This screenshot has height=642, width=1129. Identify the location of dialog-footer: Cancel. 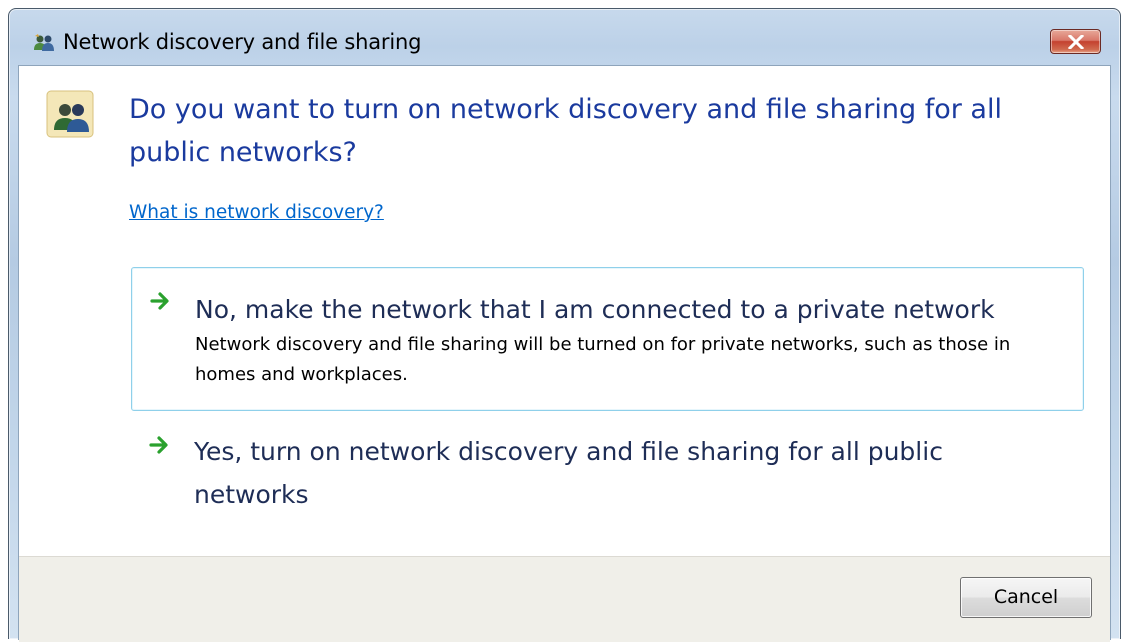
(564, 599).